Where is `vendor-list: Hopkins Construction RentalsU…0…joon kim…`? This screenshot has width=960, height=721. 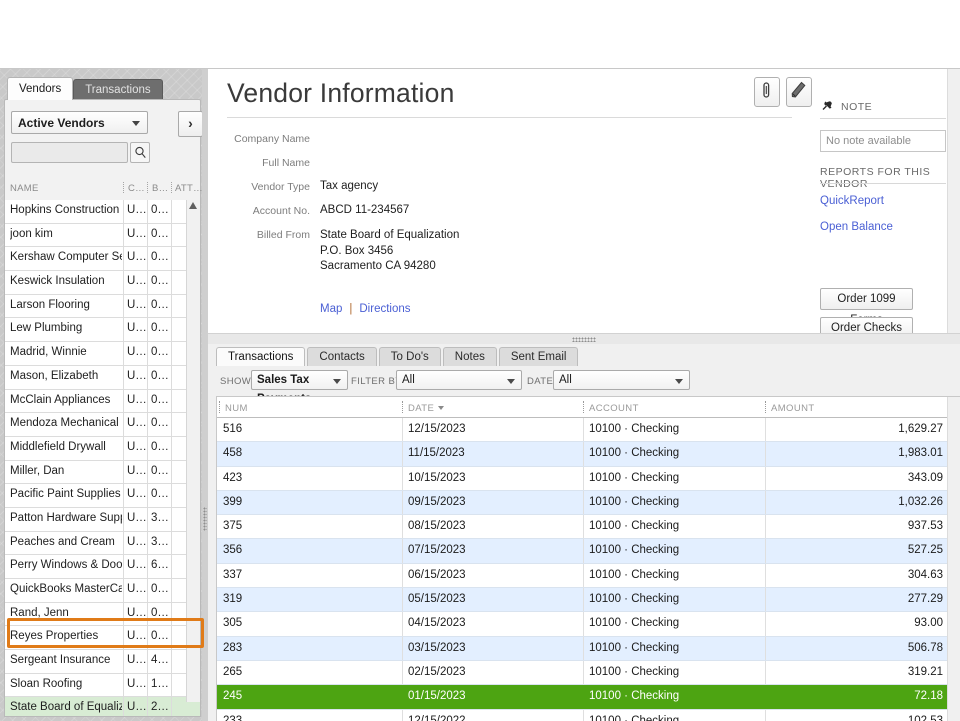 vendor-list: Hopkins Construction RentalsU…0…joon kim… is located at coordinates (102, 458).